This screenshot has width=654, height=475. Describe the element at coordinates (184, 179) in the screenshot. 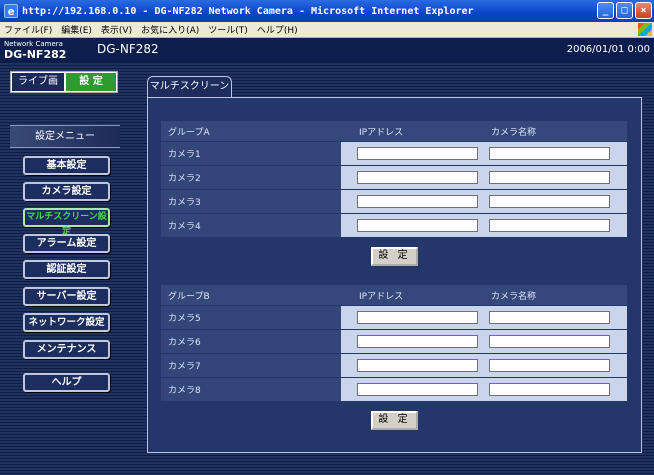

I see `camera-label: カメラ2` at that location.